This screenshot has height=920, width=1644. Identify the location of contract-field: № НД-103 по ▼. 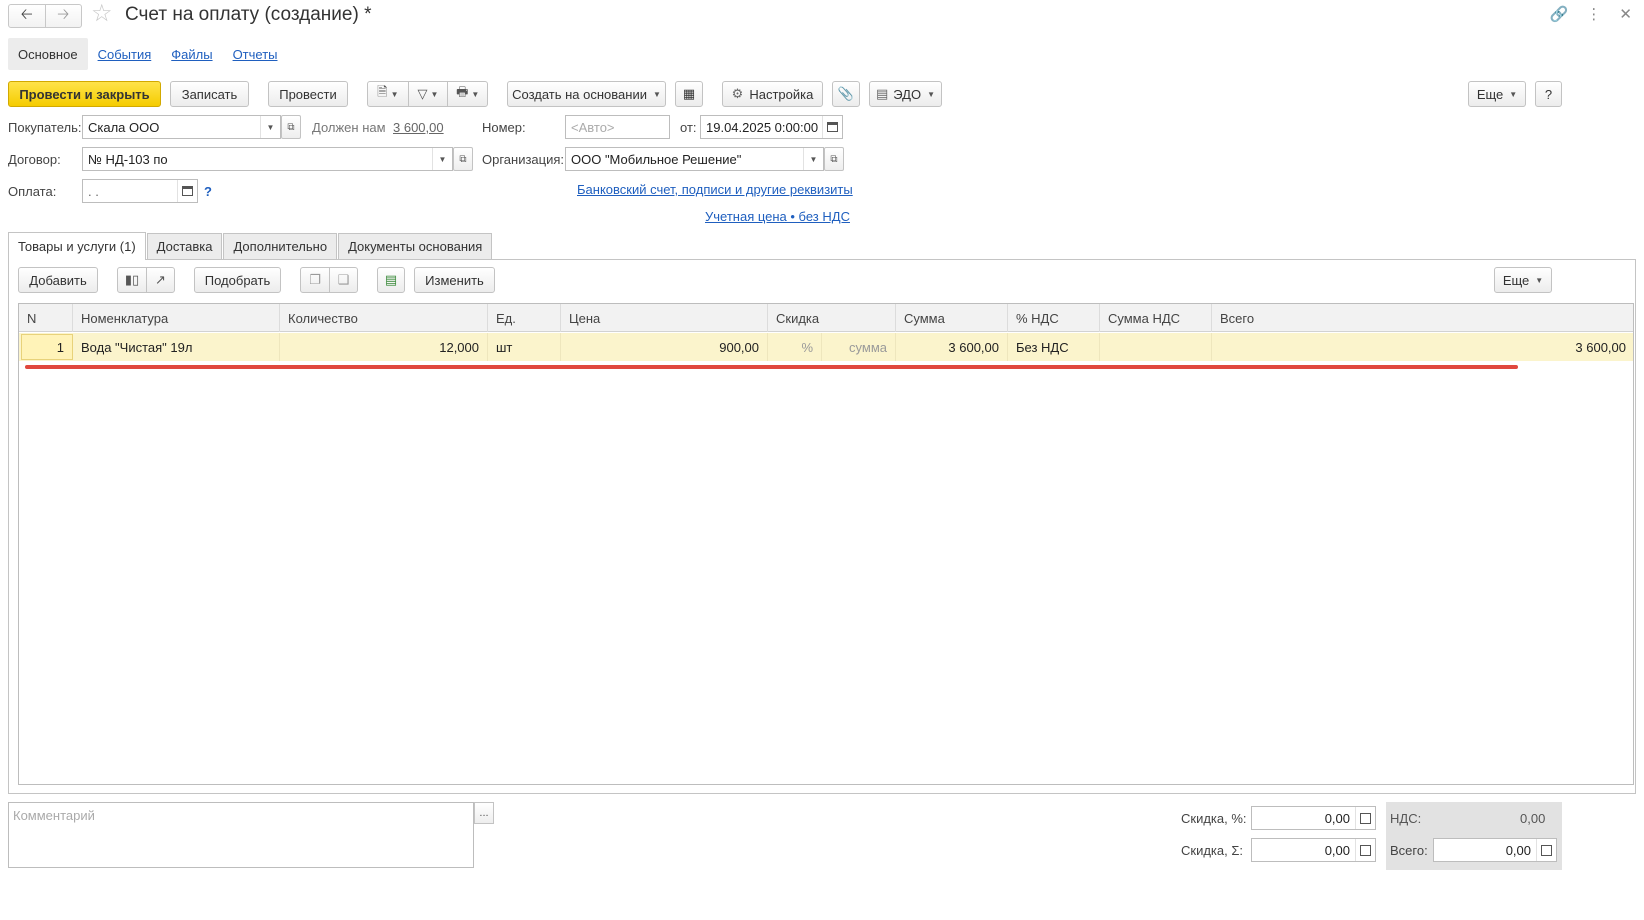
(267, 159).